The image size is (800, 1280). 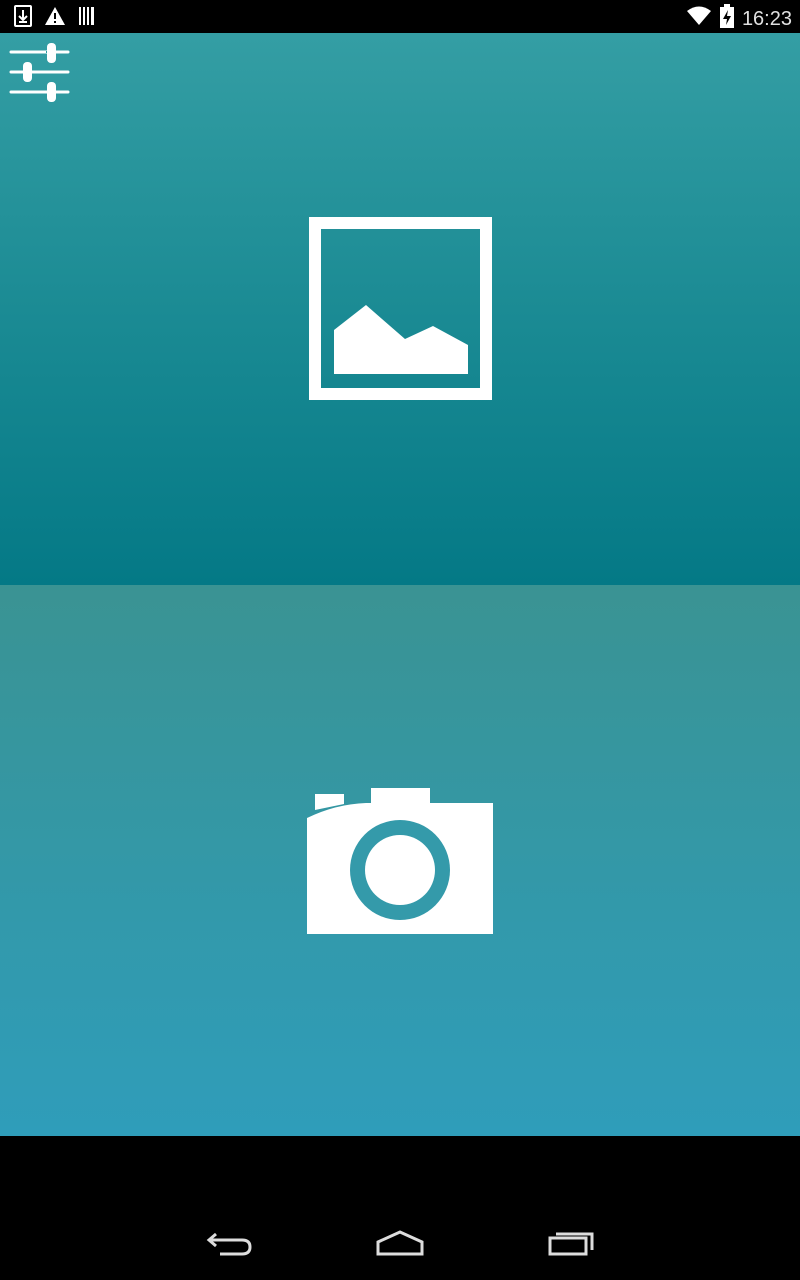 I want to click on back-button, so click(x=230, y=1244).